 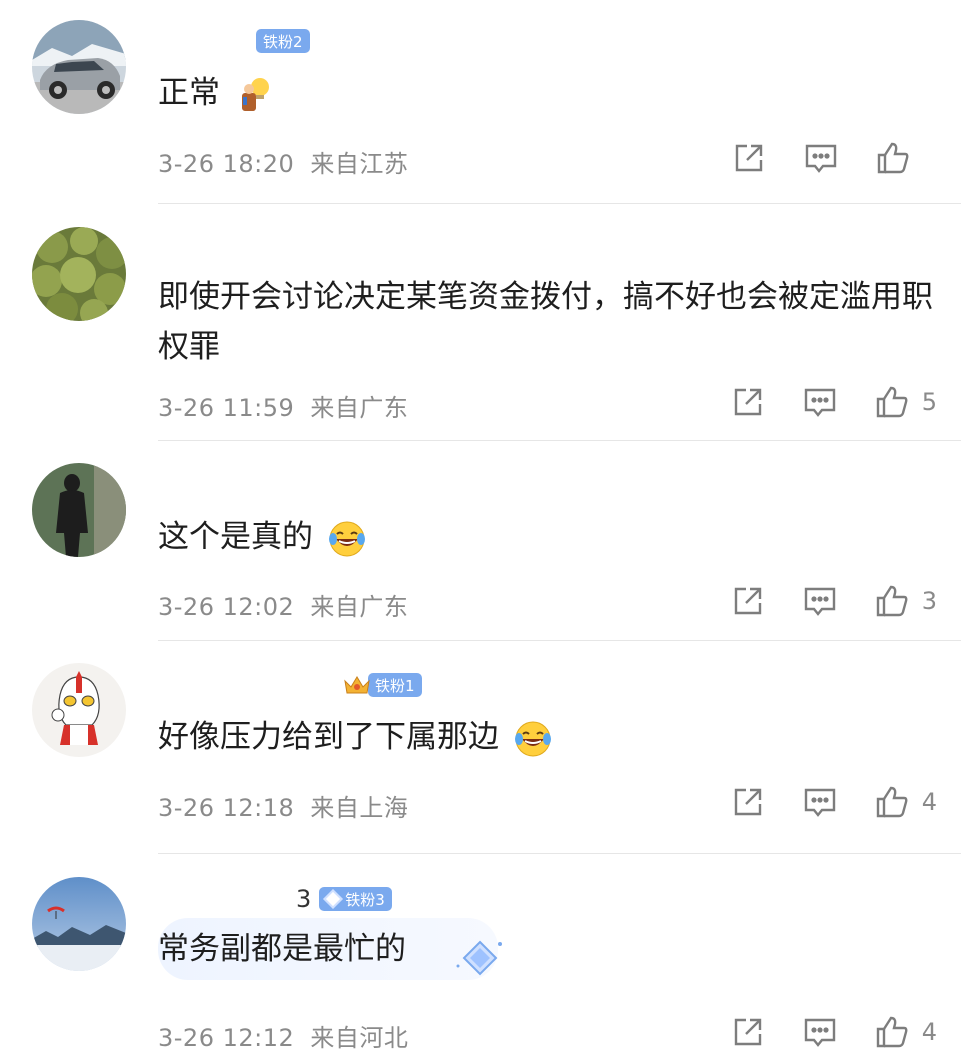 I want to click on like-button, so click(x=906, y=158).